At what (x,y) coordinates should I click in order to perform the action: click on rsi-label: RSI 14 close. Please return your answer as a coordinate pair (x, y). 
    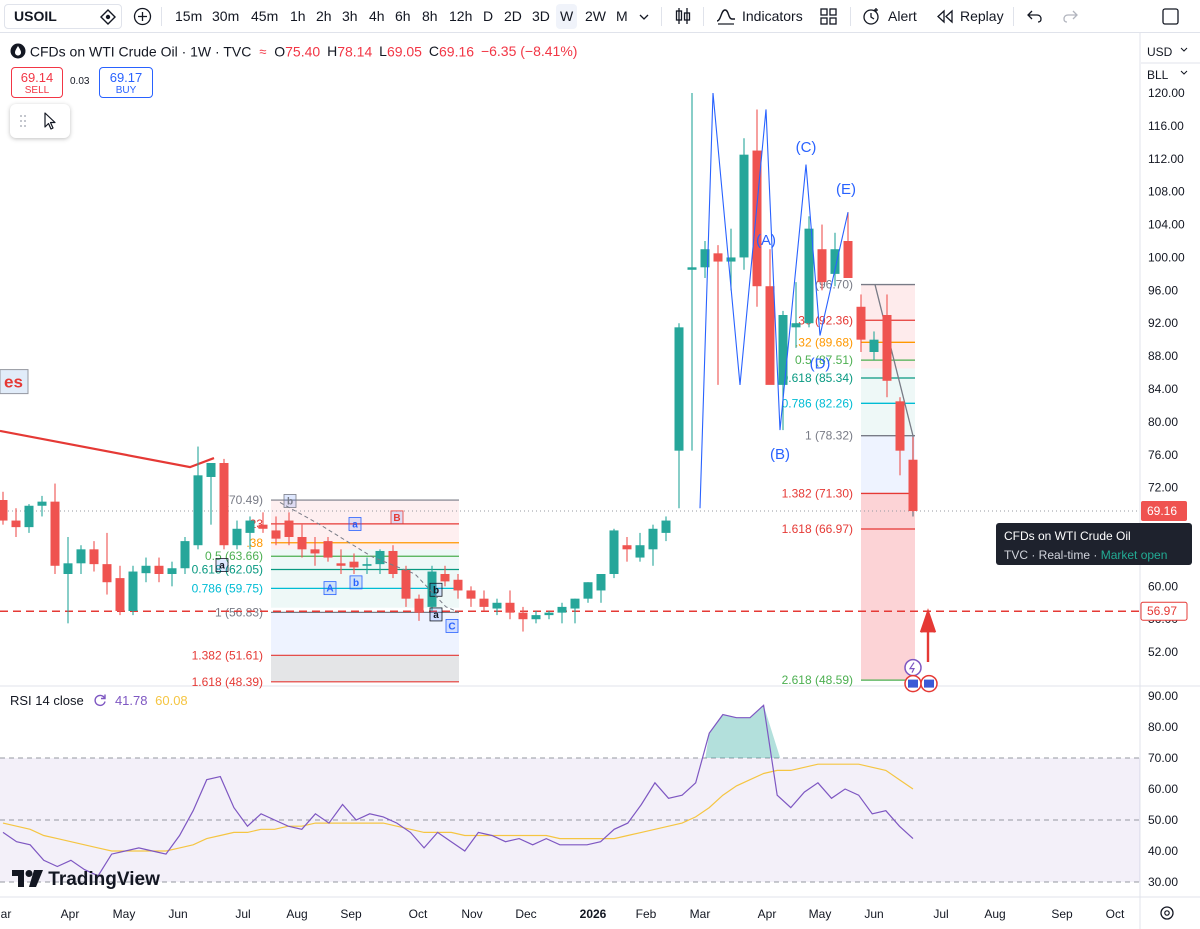
    Looking at the image, I should click on (47, 700).